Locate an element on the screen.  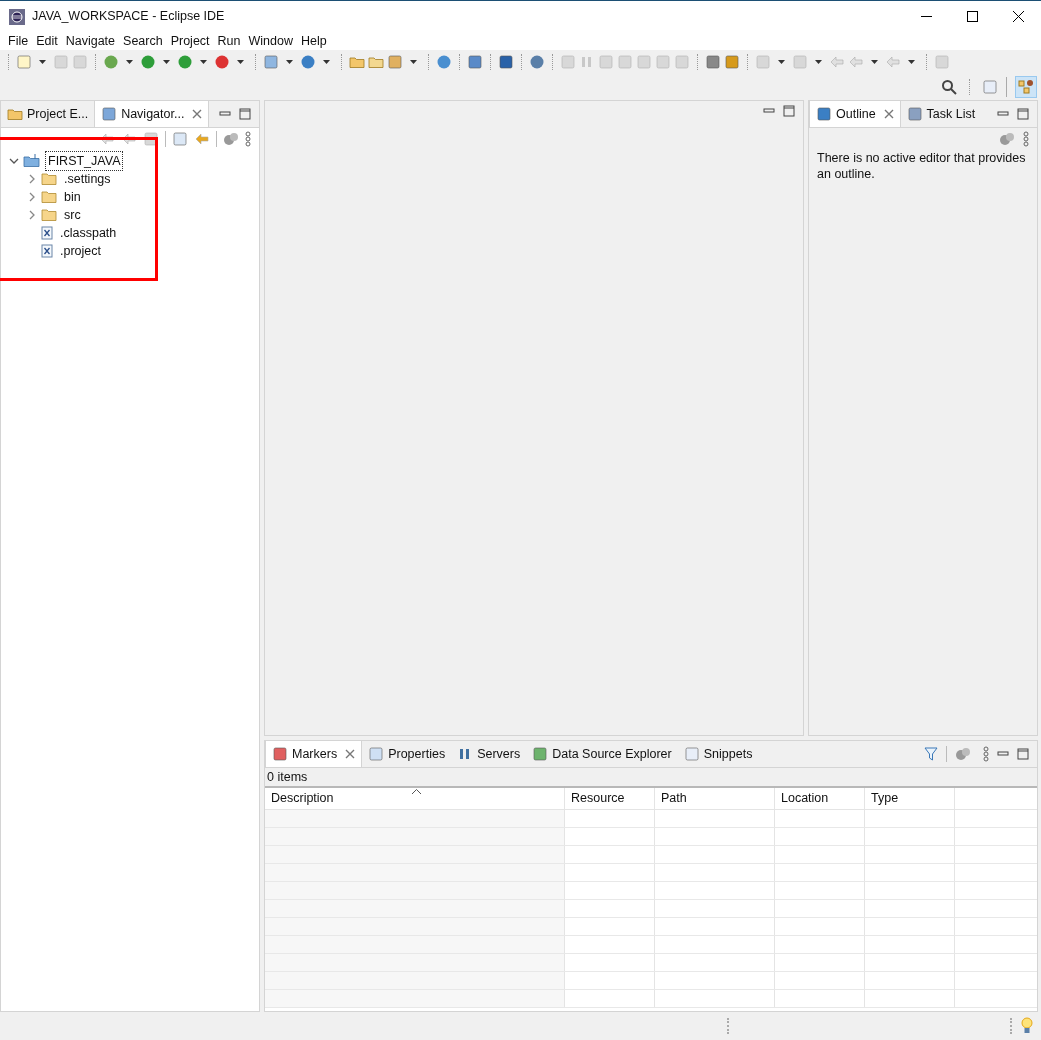
tab: Outline is located at coordinates (855, 114).